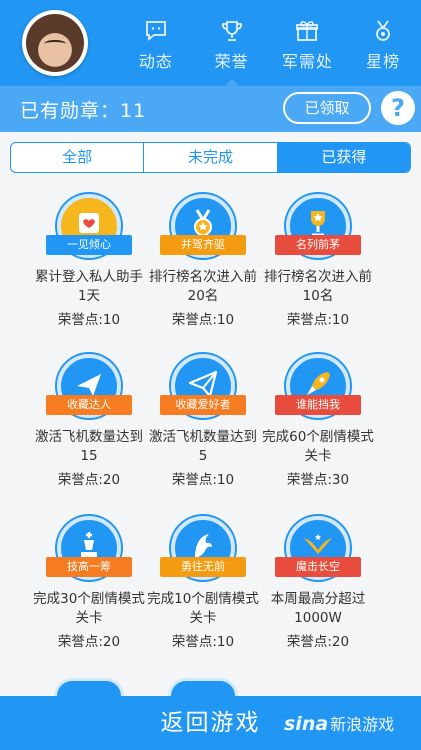 This screenshot has height=750, width=421. Describe the element at coordinates (318, 405) in the screenshot. I see `badge-name: 谁能挡我` at that location.